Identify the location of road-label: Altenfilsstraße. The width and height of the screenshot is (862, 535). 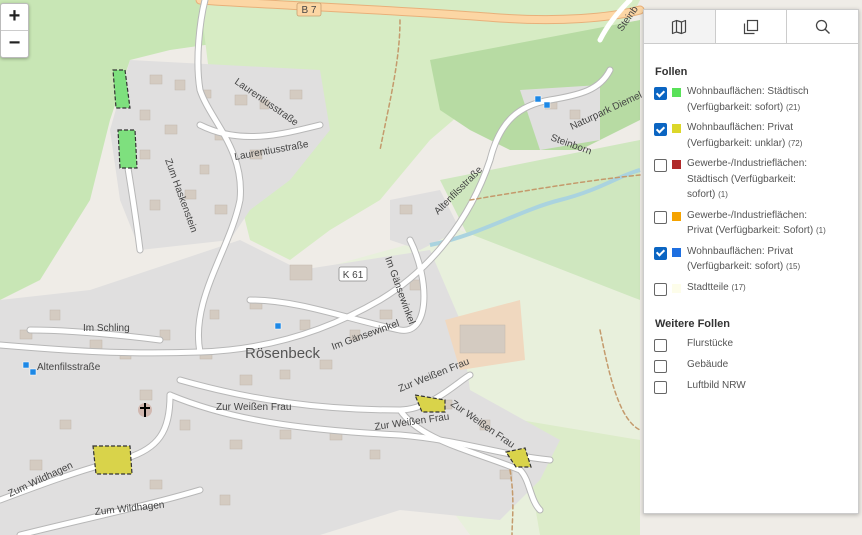
(69, 367).